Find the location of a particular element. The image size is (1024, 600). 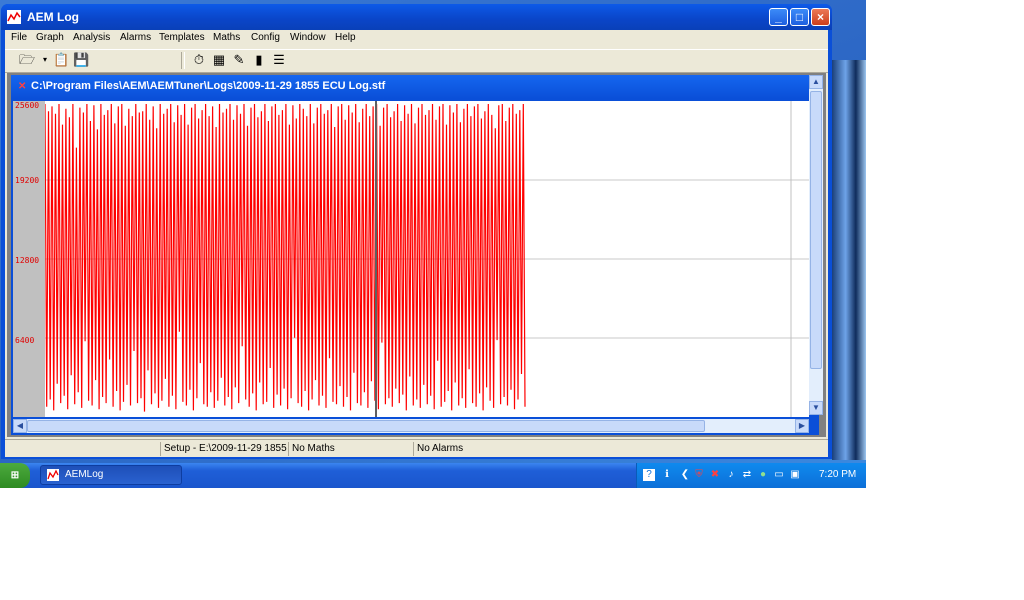

maximize-icon: □ is located at coordinates (799, 17).